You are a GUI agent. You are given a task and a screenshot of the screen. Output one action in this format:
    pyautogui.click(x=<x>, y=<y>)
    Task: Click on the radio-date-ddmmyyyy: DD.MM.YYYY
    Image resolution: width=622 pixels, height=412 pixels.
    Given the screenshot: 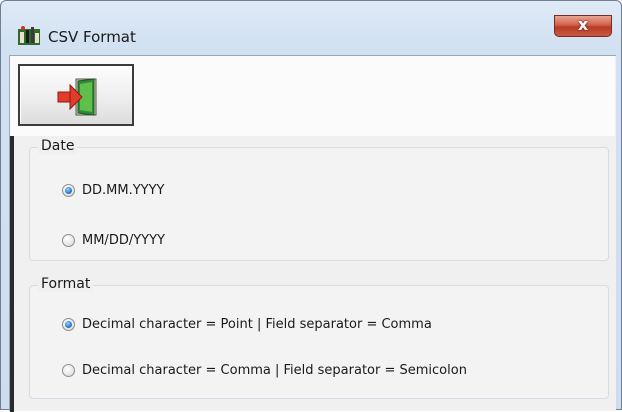 What is the action you would take?
    pyautogui.click(x=113, y=190)
    